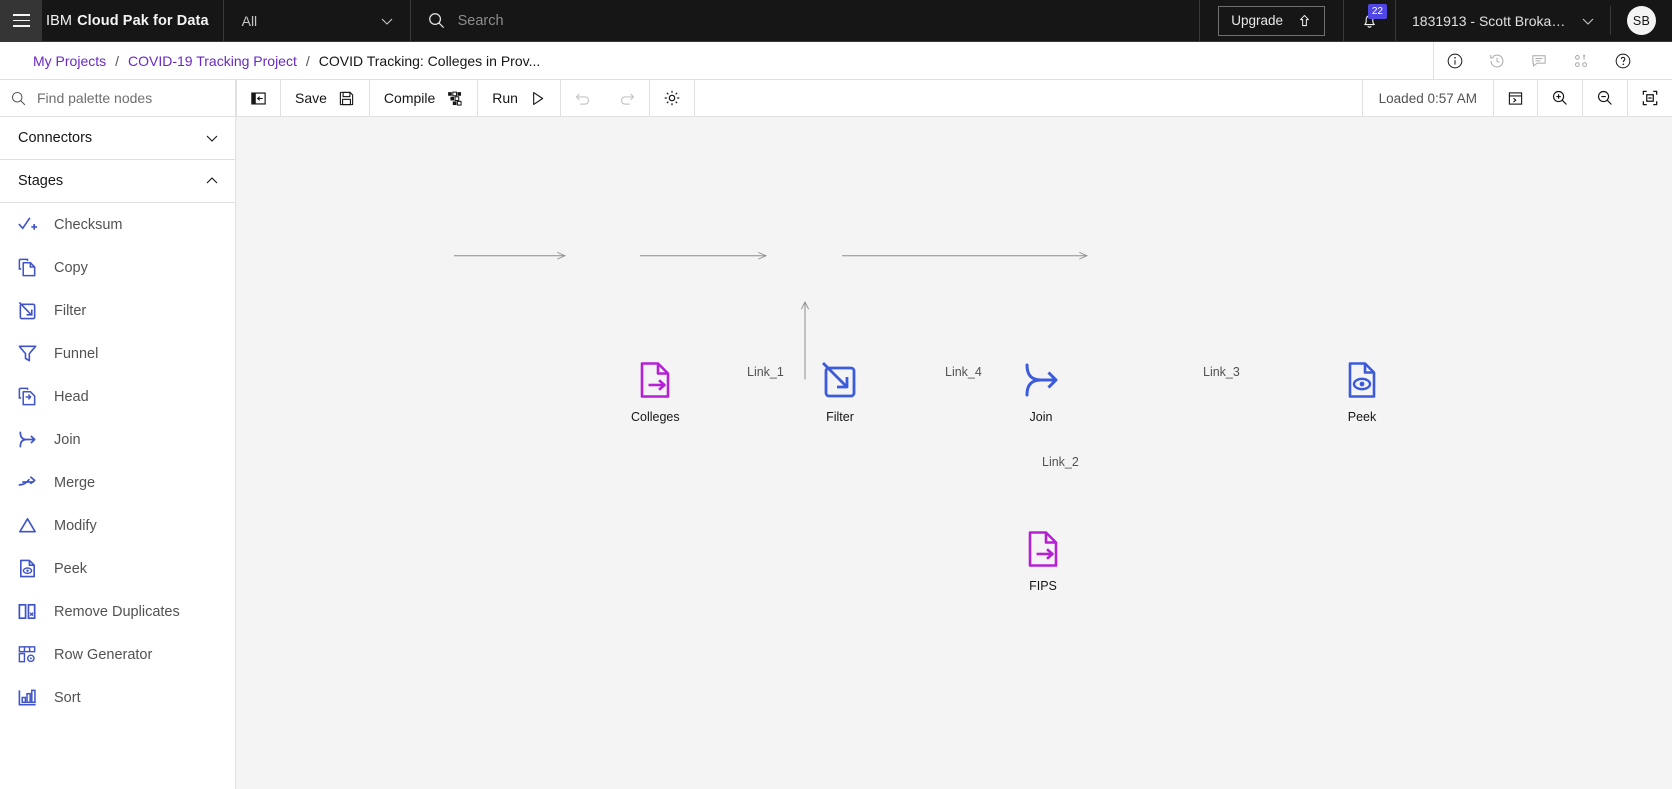 The height and width of the screenshot is (789, 1672). I want to click on settings-button, so click(671, 98).